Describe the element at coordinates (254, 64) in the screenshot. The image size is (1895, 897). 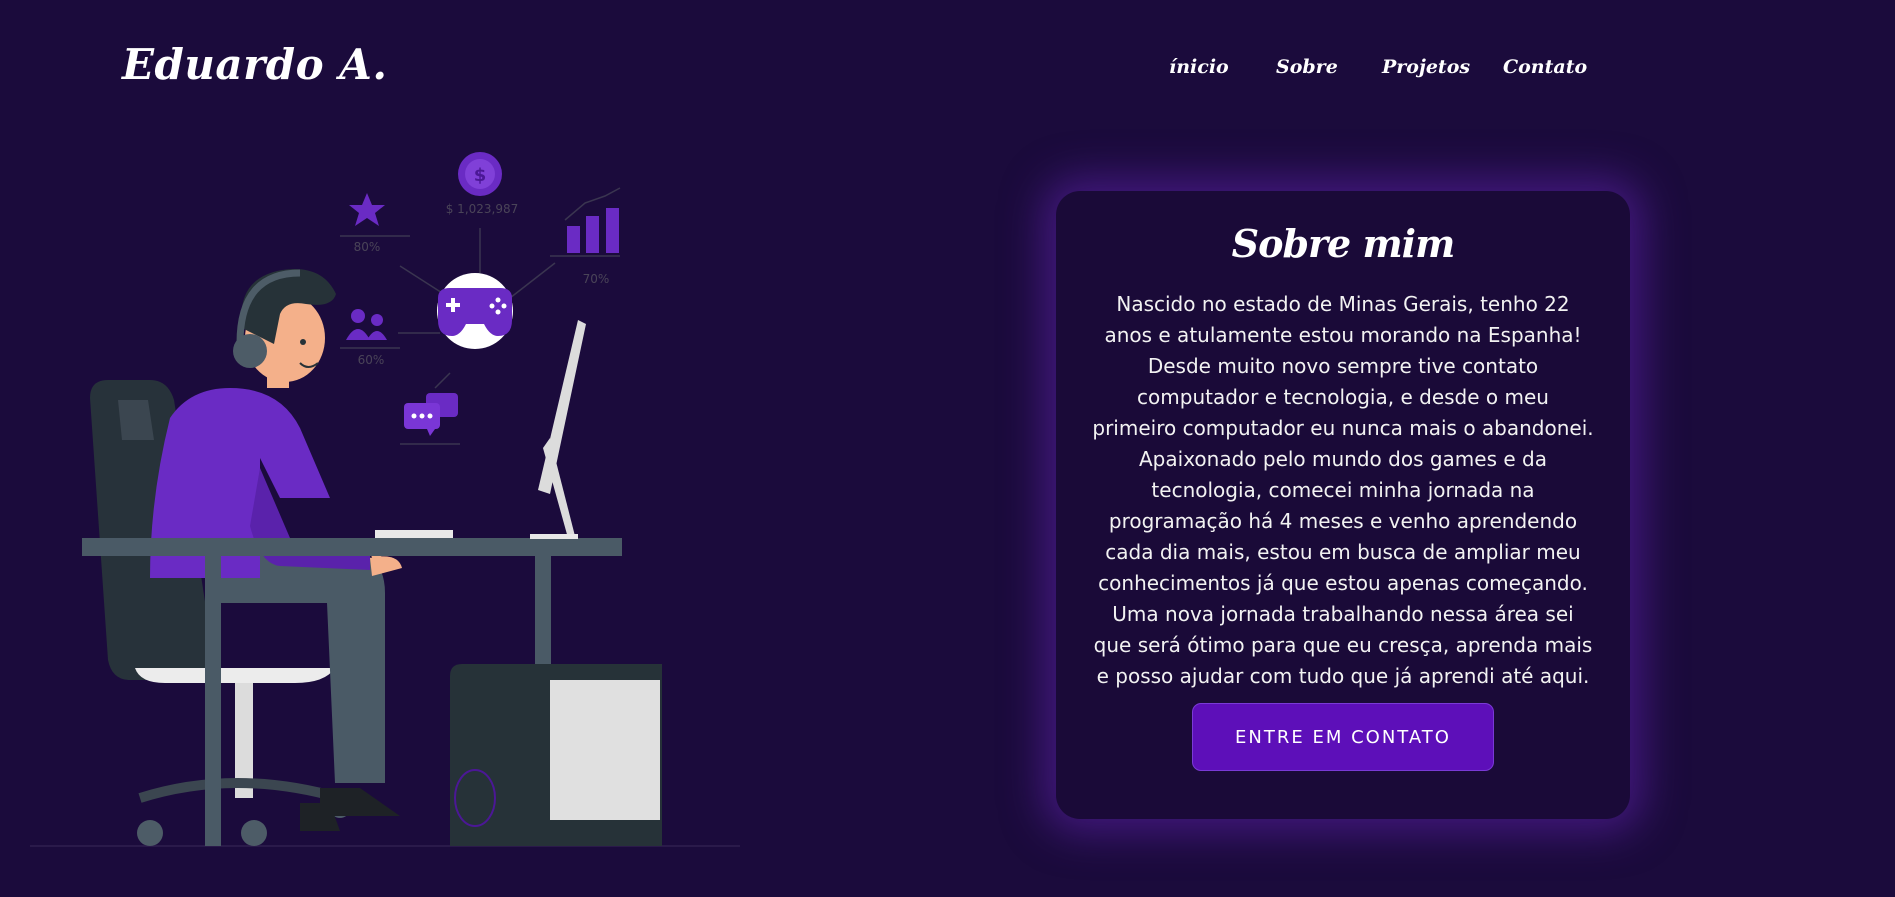
I see `site-logo: Eduardo A.` at that location.